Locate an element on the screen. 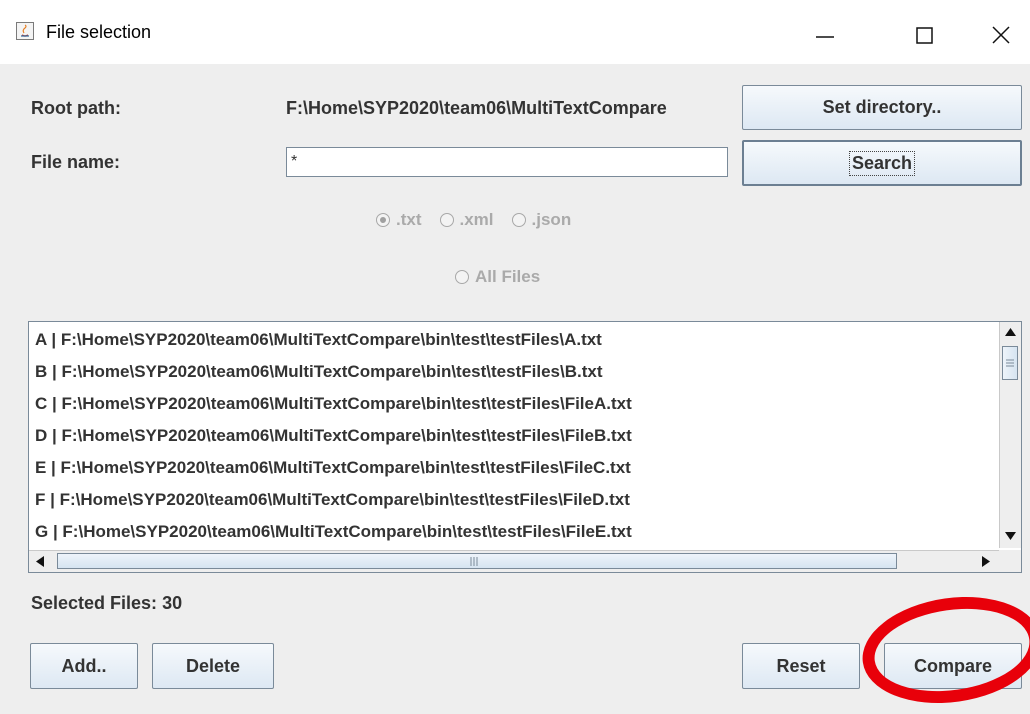  radio-all-label: All Files is located at coordinates (508, 276).